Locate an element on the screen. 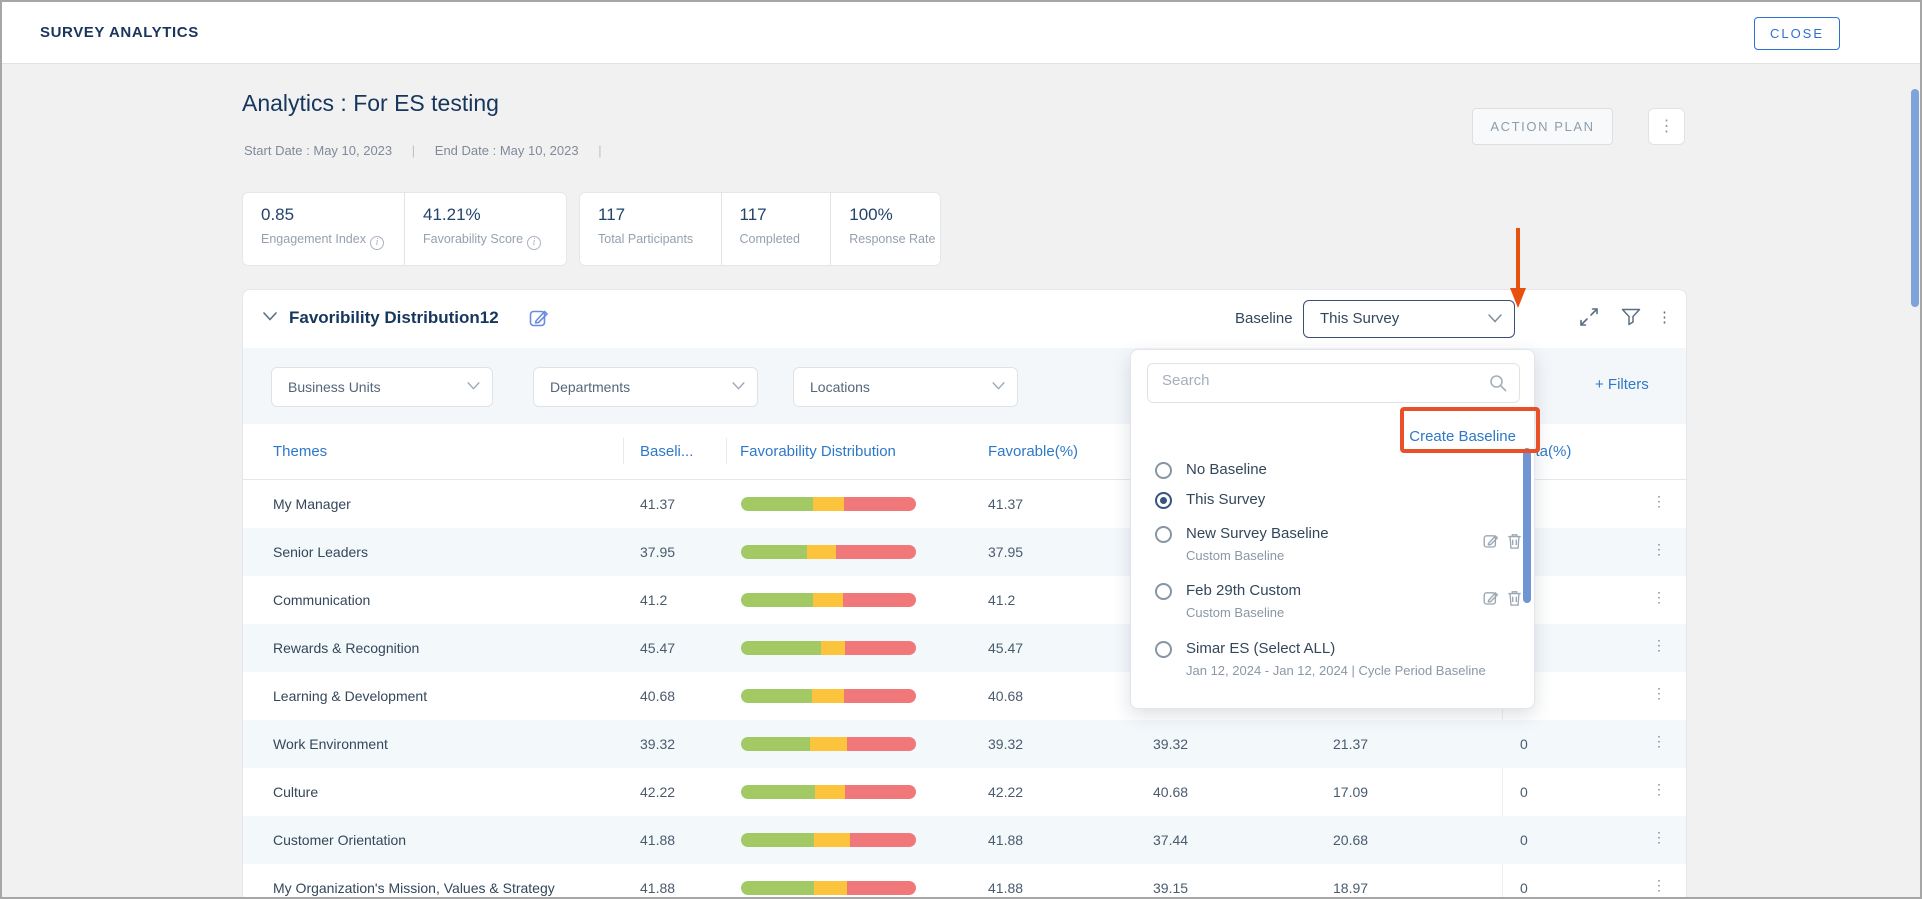 The image size is (1922, 899). engagement-index-label: Engagement Index i is located at coordinates (332, 241).